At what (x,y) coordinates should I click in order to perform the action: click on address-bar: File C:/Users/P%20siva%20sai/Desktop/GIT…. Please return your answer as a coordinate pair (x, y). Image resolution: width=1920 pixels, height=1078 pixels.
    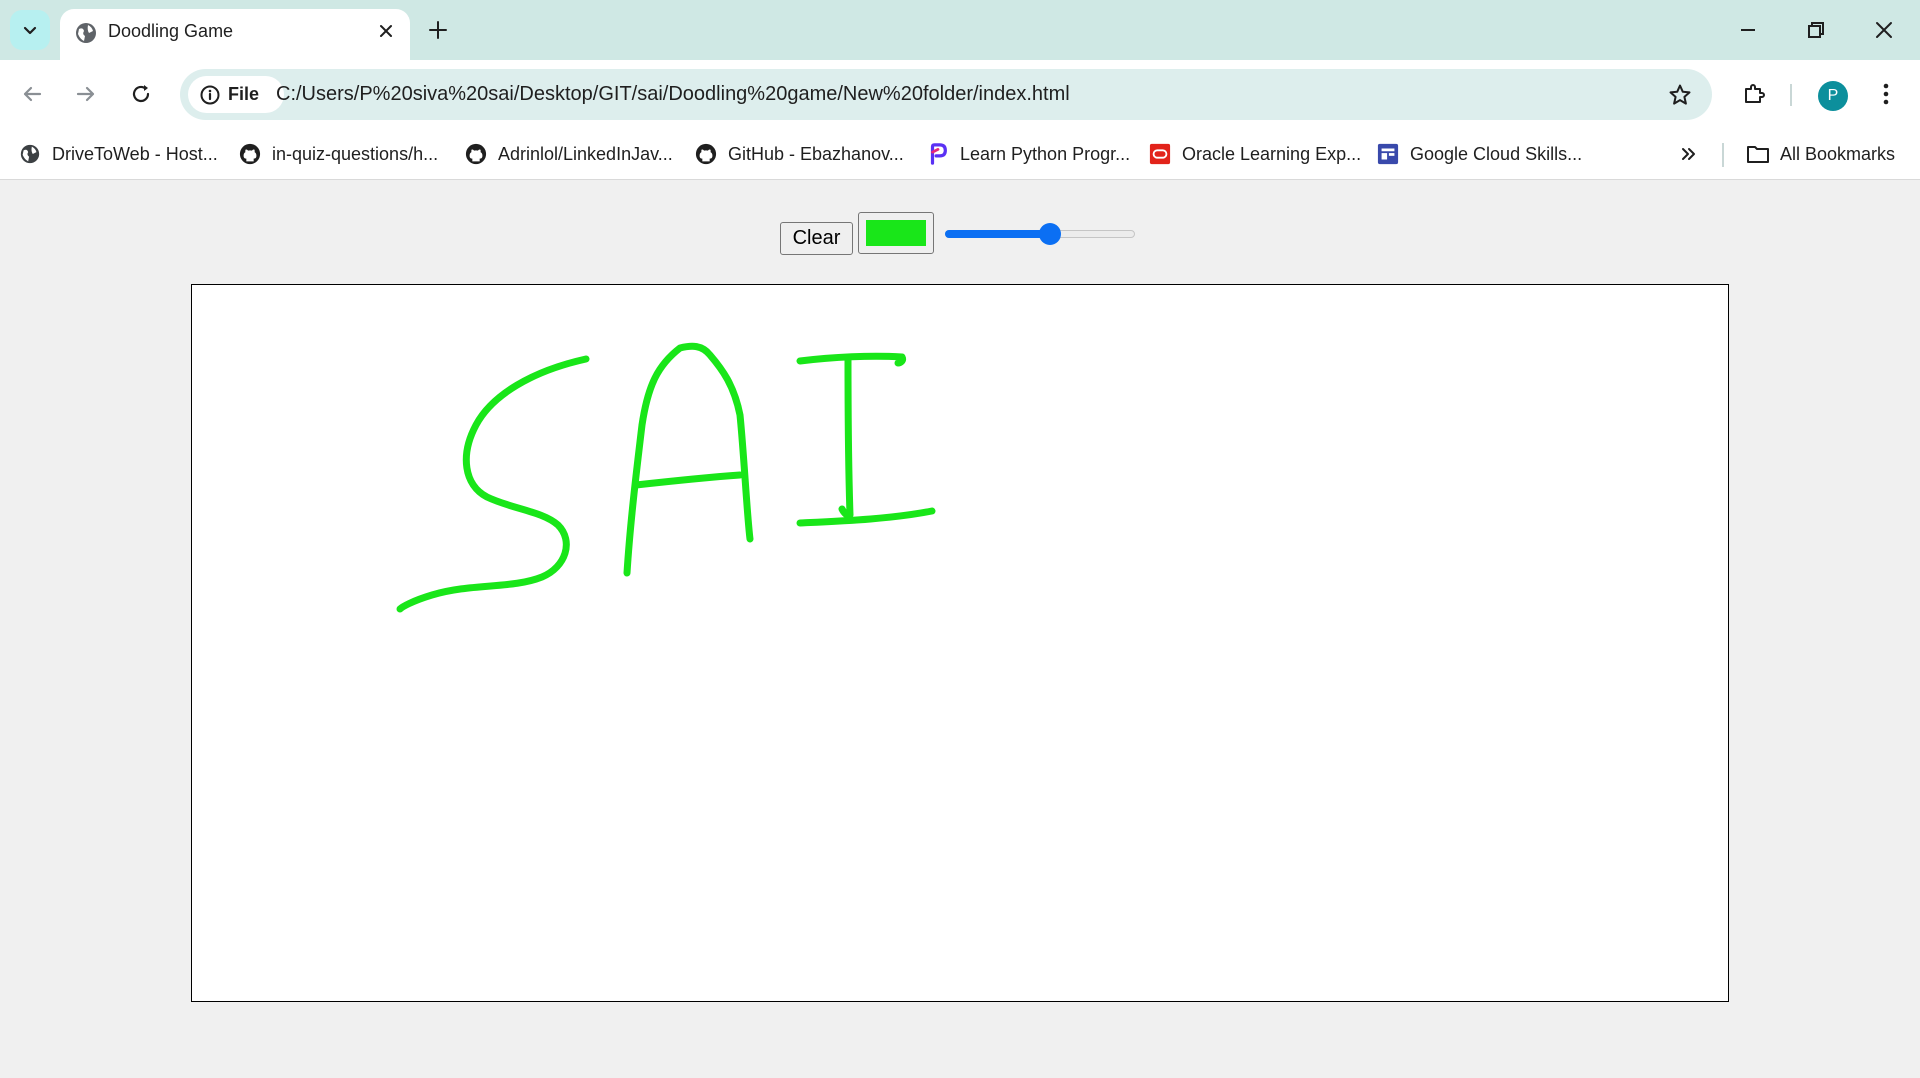
    Looking at the image, I should click on (946, 94).